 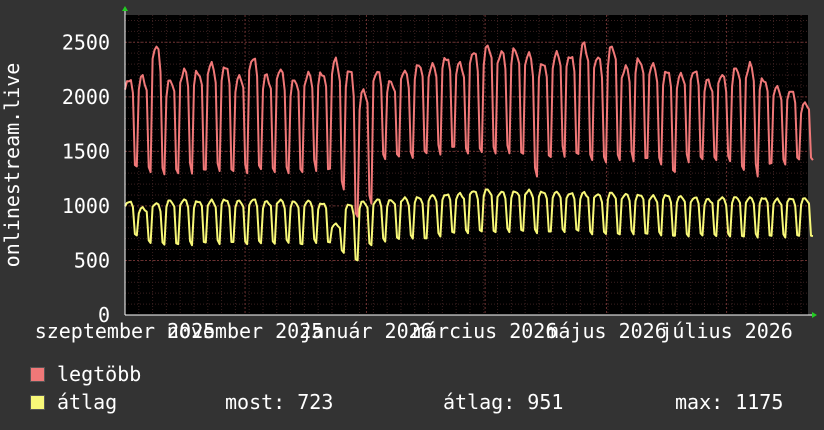 What do you see at coordinates (503, 402) in the screenshot?
I see `stat-average: átlag: 951` at bounding box center [503, 402].